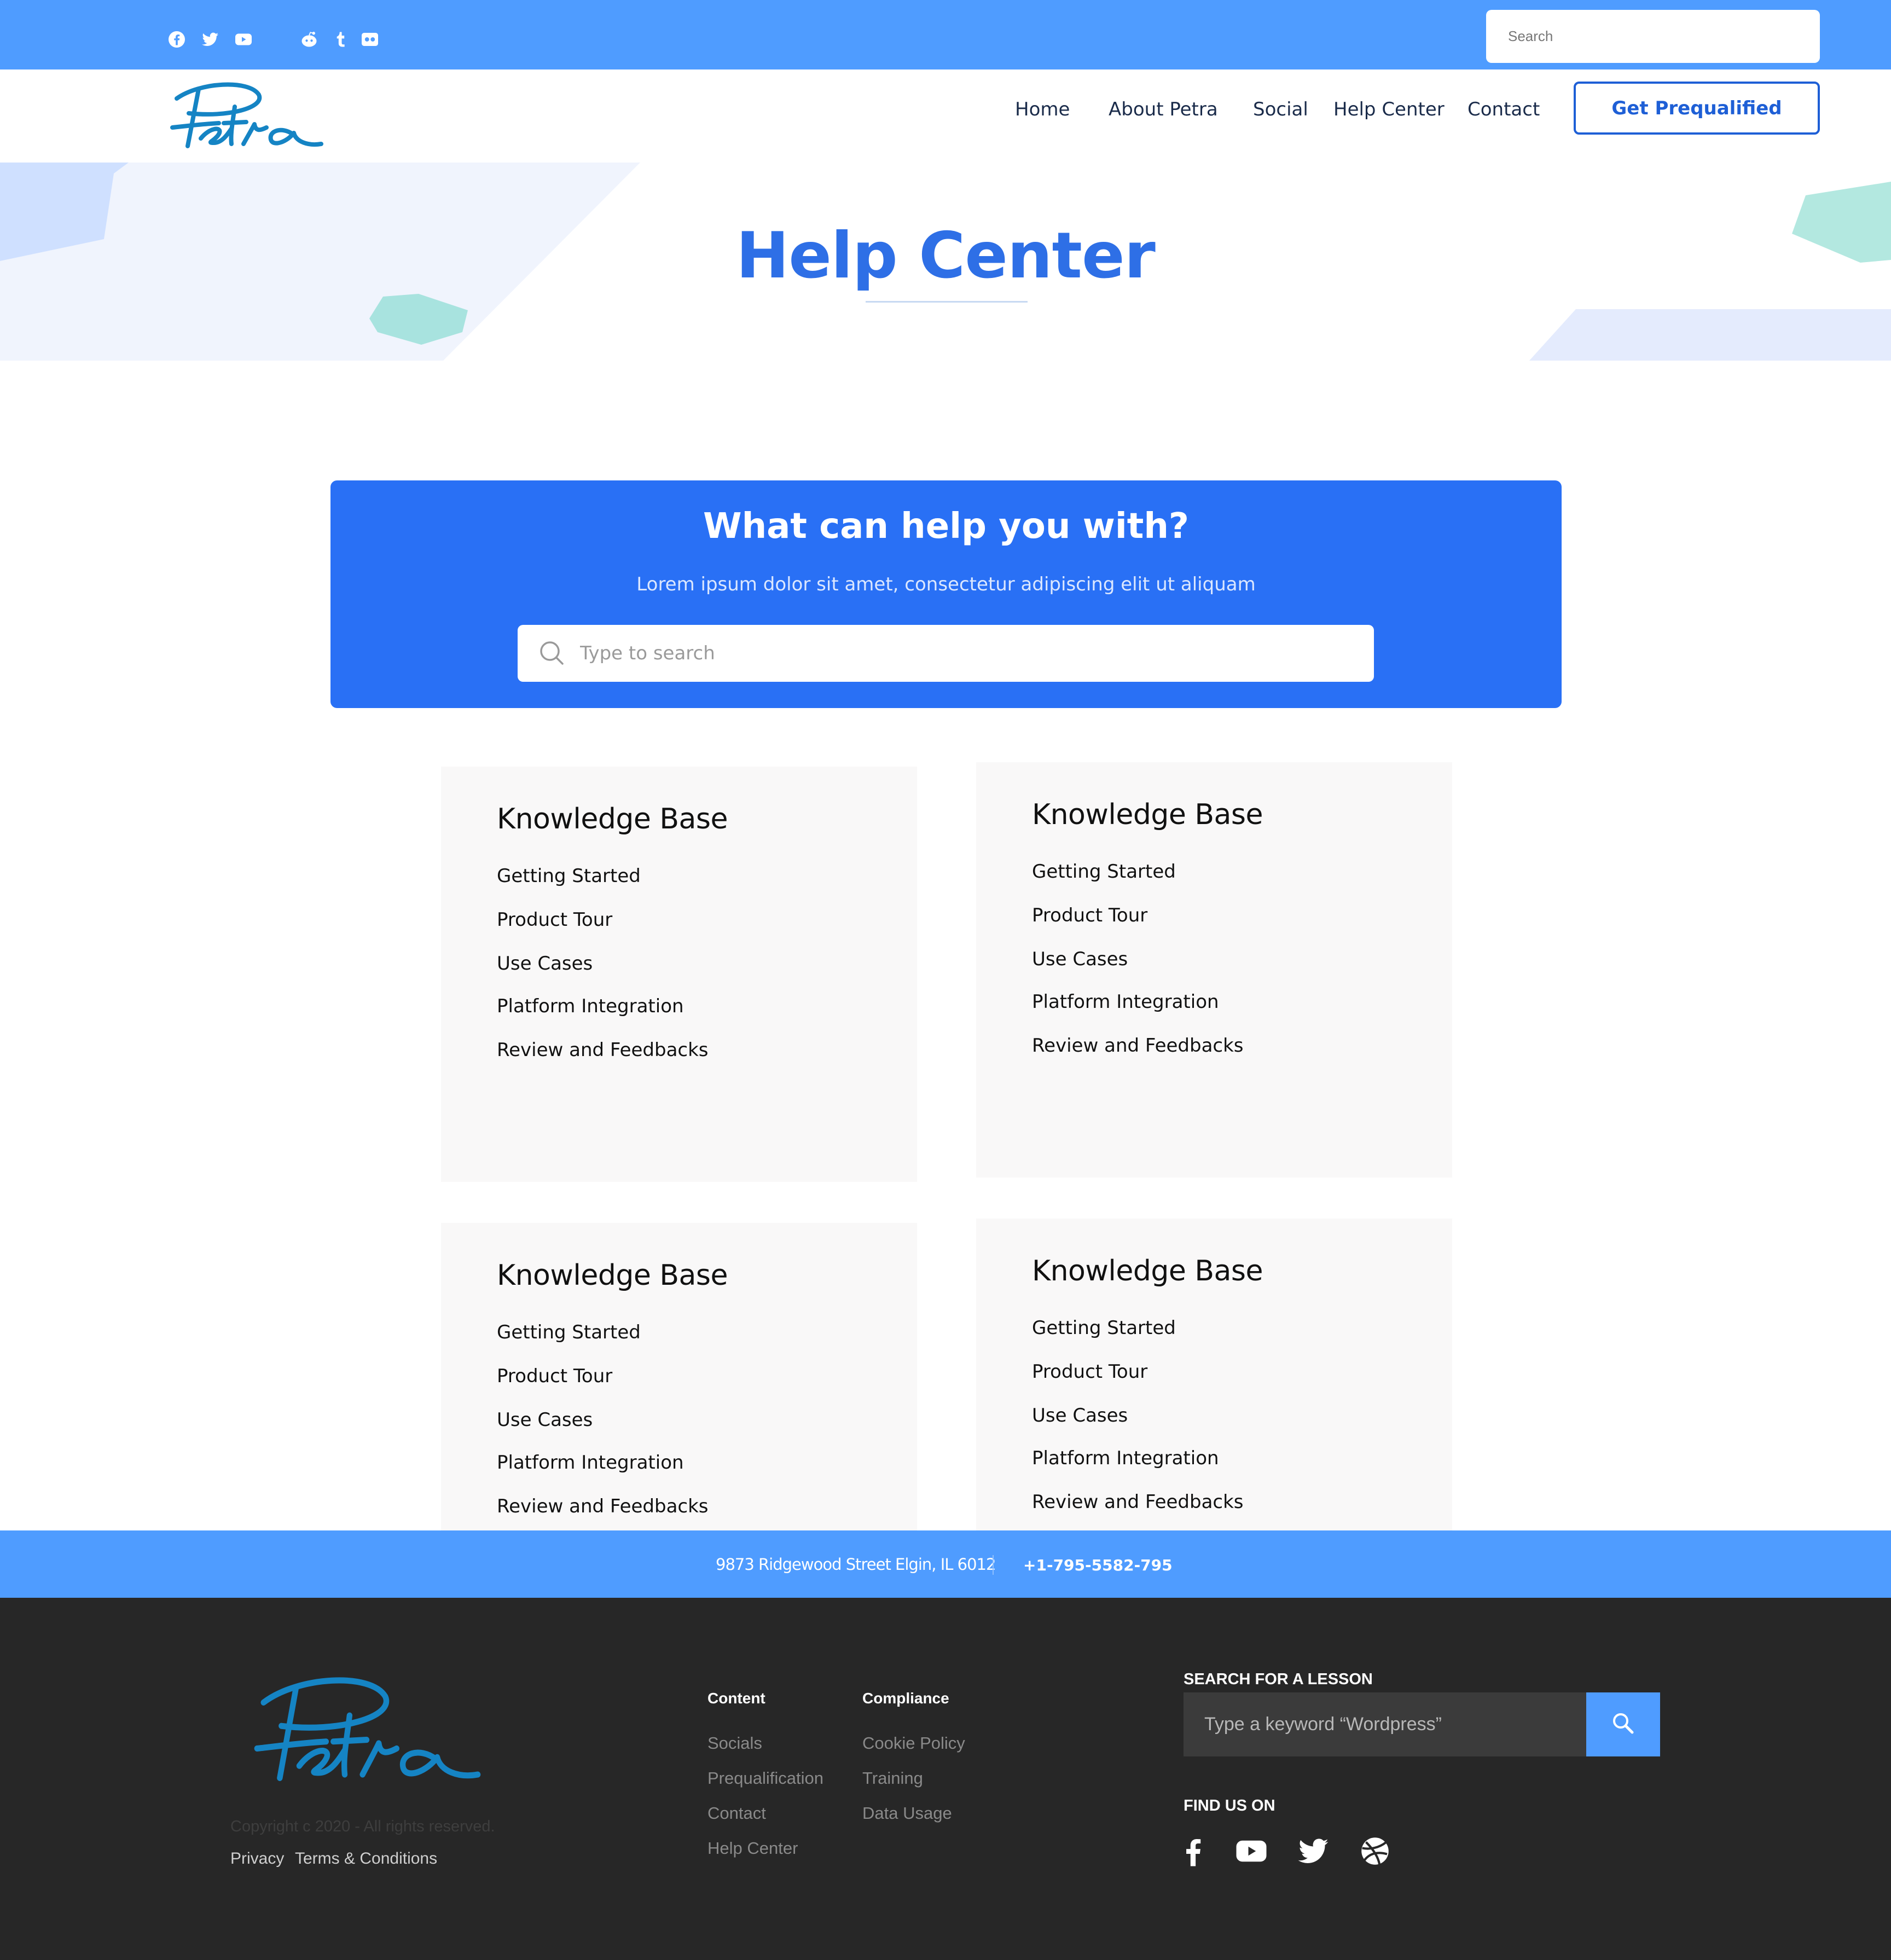  What do you see at coordinates (734, 1743) in the screenshot?
I see `footer-link-socials: Socials` at bounding box center [734, 1743].